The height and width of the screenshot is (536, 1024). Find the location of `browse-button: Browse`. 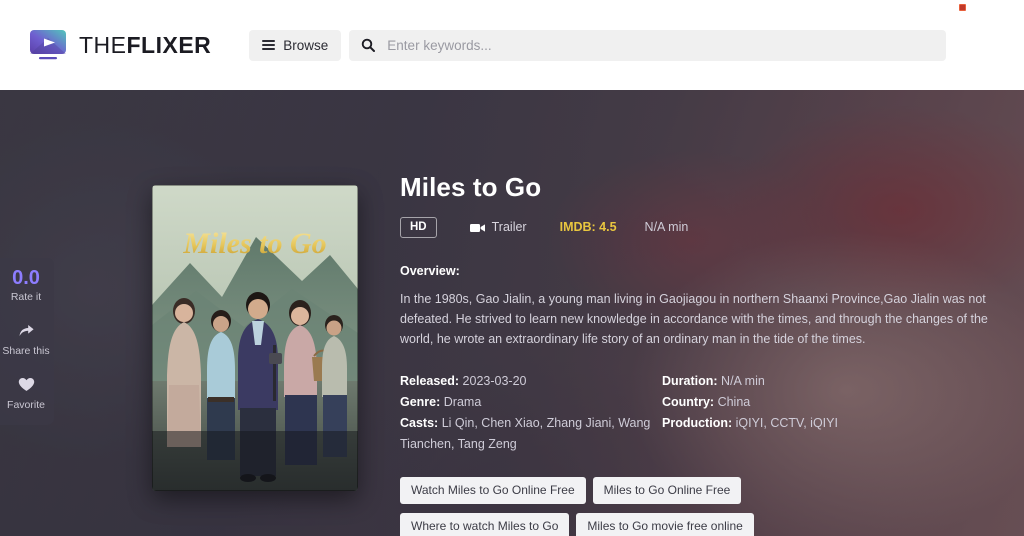

browse-button: Browse is located at coordinates (295, 45).